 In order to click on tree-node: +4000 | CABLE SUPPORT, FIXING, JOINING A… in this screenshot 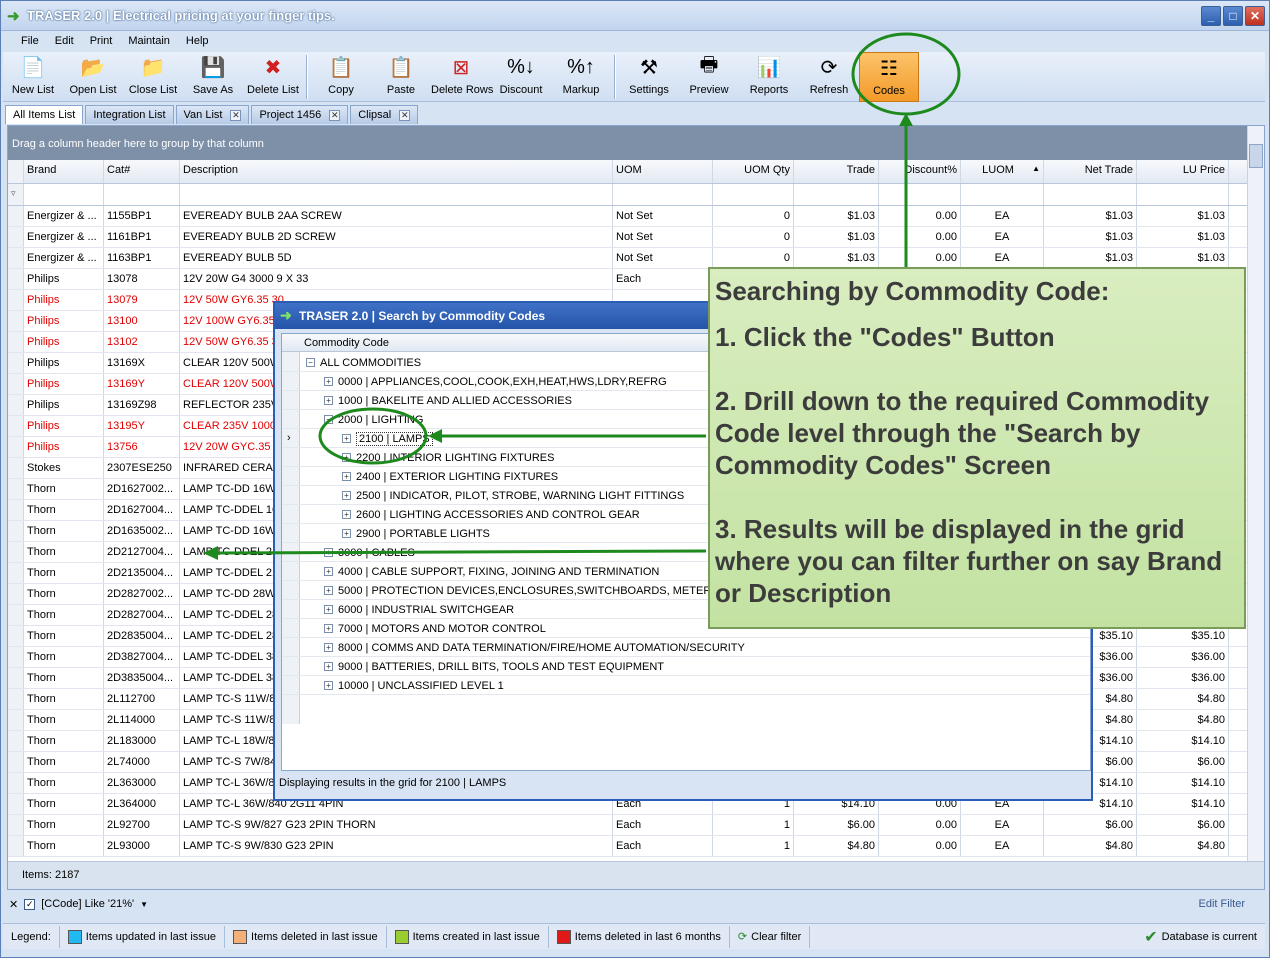, I will do `click(491, 571)`.